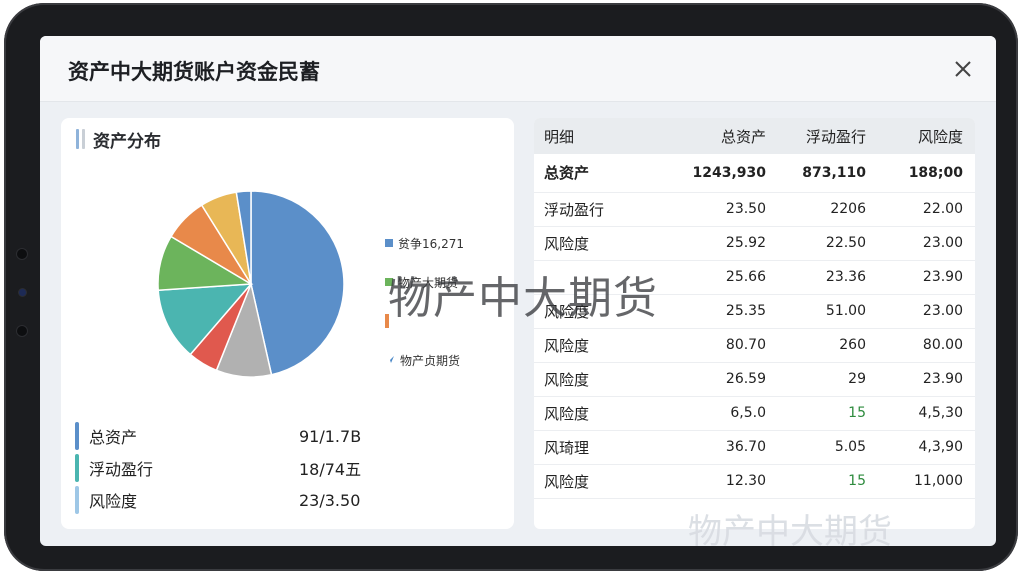 The image size is (1024, 576). What do you see at coordinates (857, 379) in the screenshot?
I see `value-cell: 29` at bounding box center [857, 379].